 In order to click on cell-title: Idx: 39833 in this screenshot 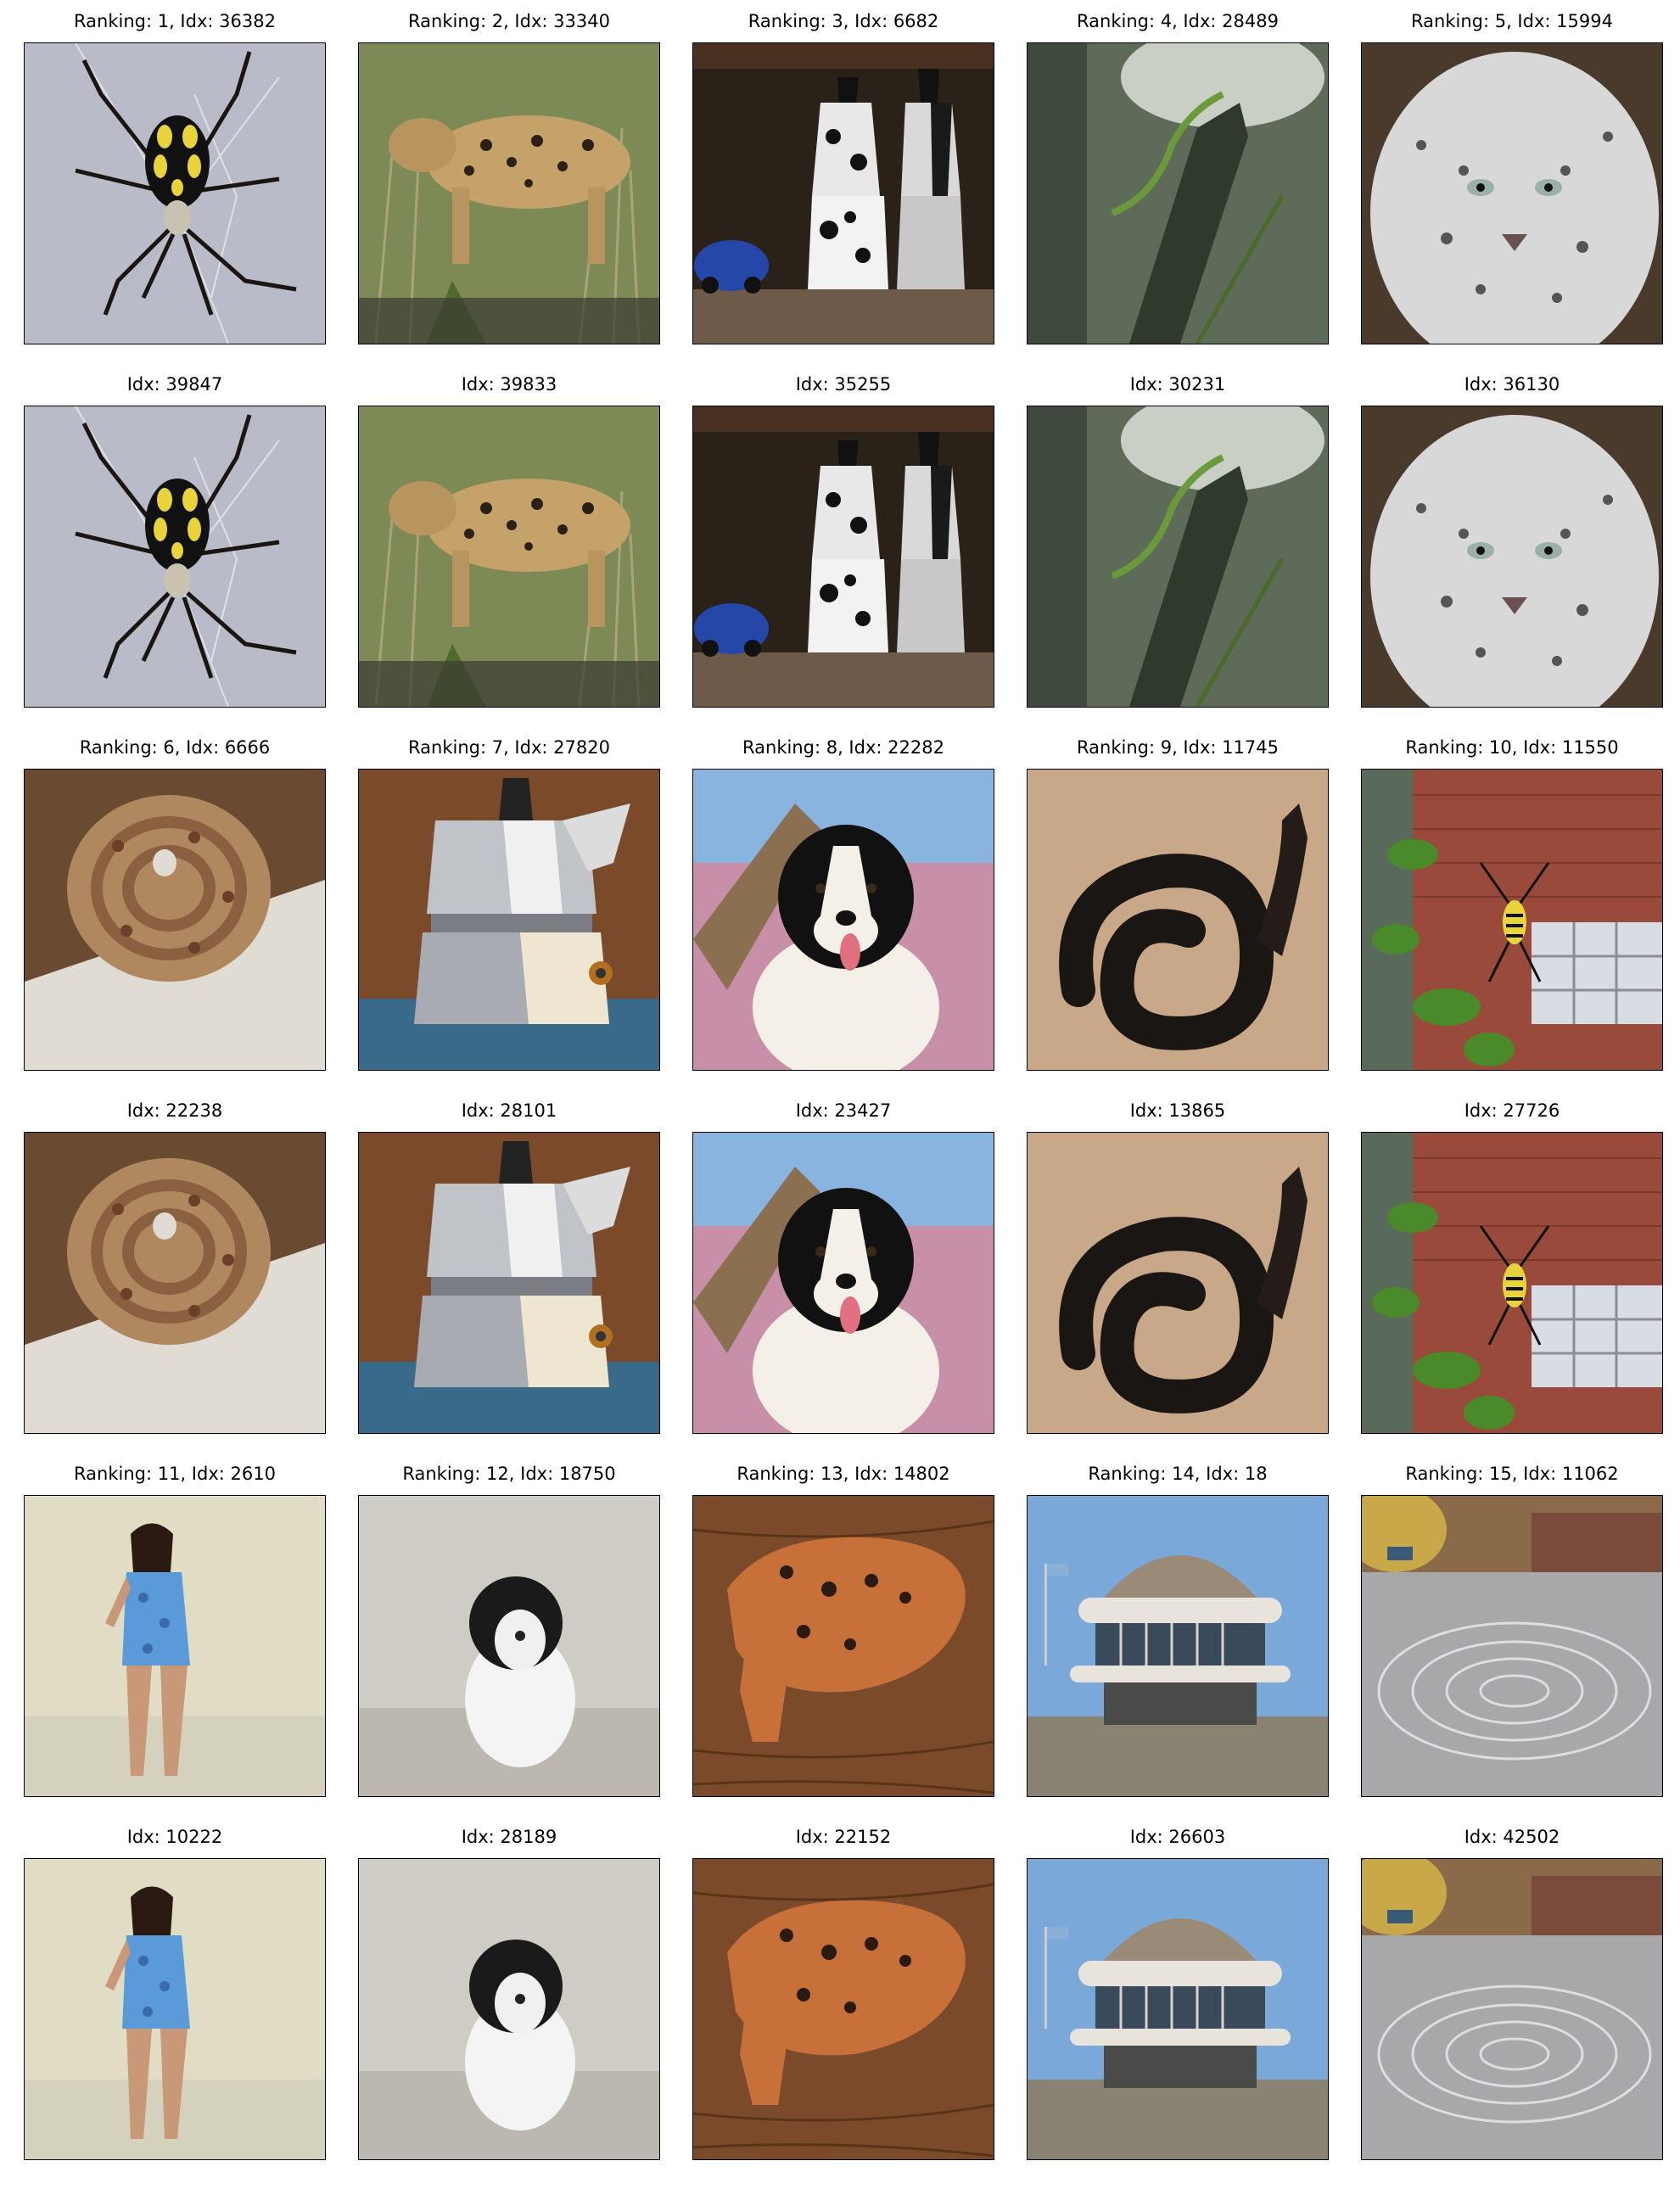, I will do `click(509, 384)`.